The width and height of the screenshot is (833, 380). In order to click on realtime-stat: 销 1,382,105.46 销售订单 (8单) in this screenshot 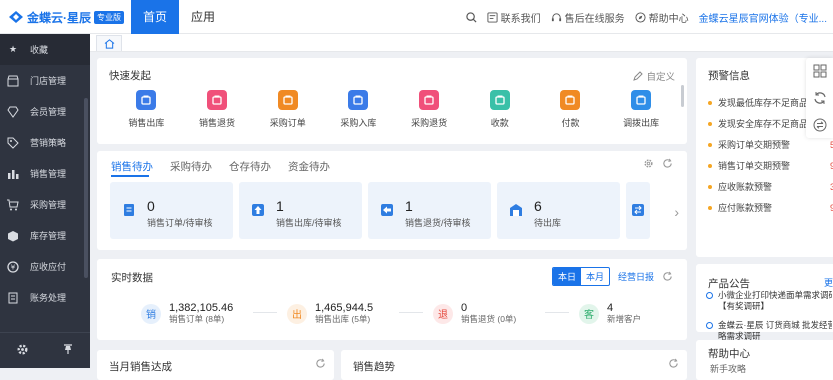, I will do `click(214, 313)`.